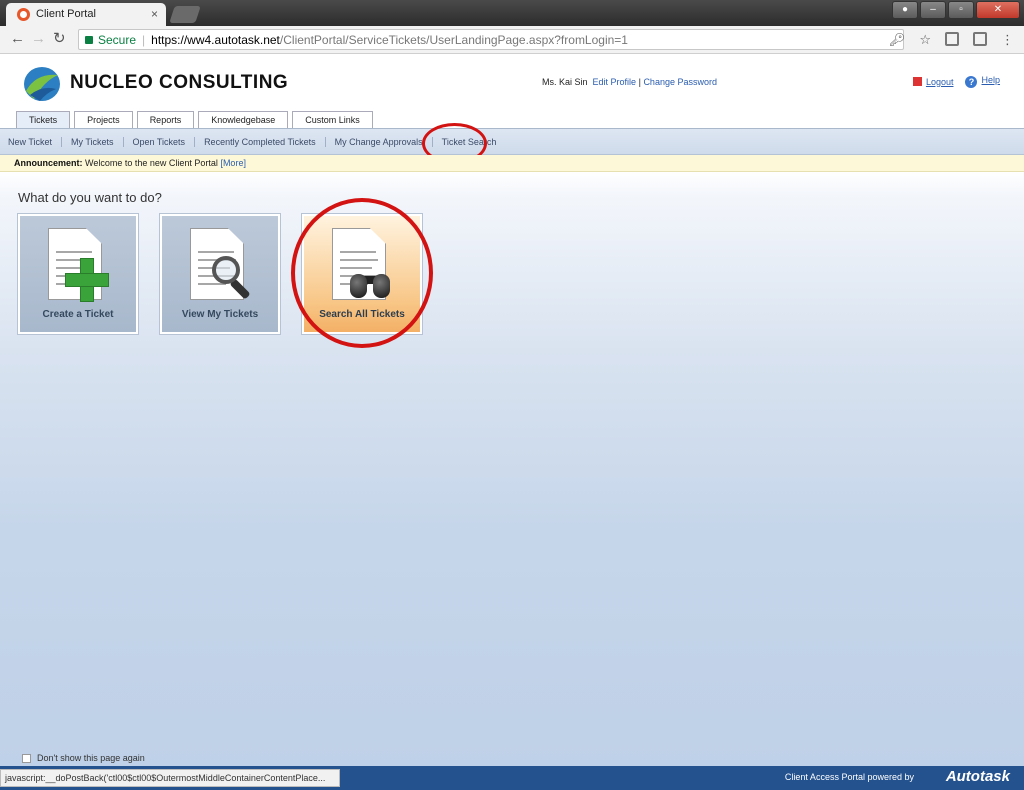 This screenshot has height=790, width=1024. I want to click on change-password-link: Change Password, so click(680, 82).